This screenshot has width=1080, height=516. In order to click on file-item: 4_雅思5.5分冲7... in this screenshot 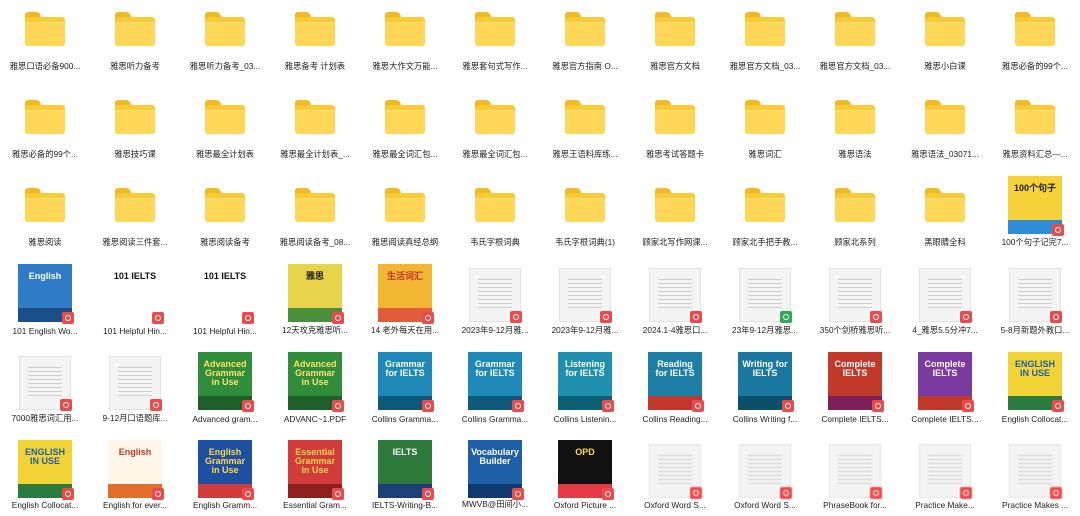, I will do `click(945, 308)`.